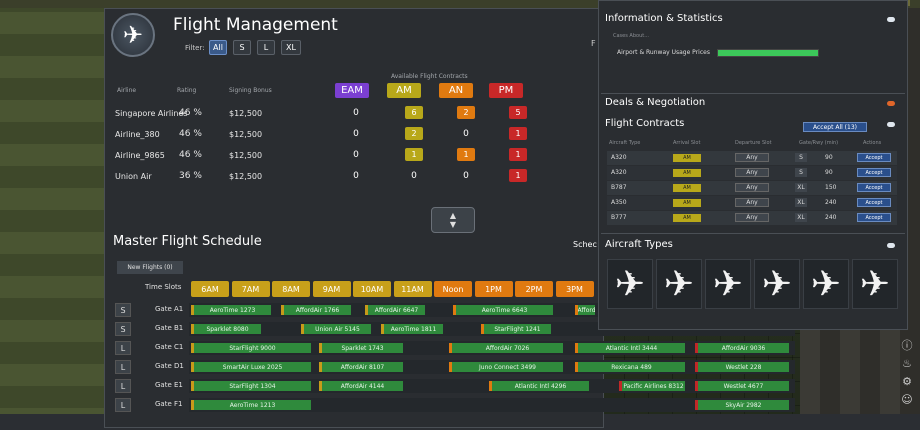 The image size is (920, 430). Describe the element at coordinates (891, 245) in the screenshot. I see `aircraft-toggle-icon` at that location.